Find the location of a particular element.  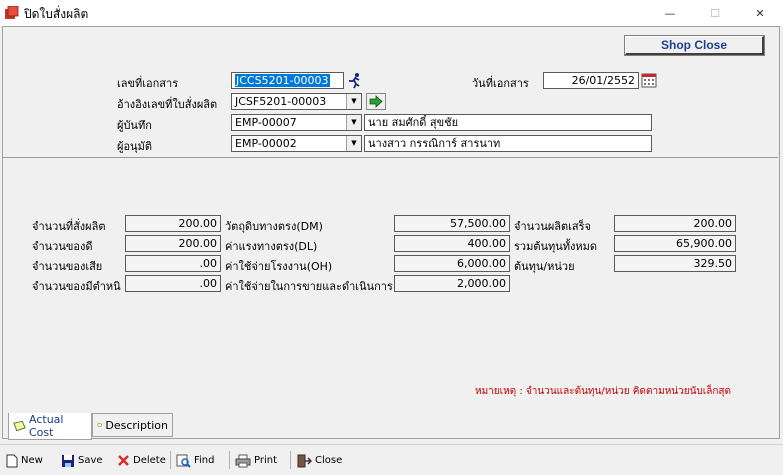

selling-field: 2,000.00 is located at coordinates (452, 283).